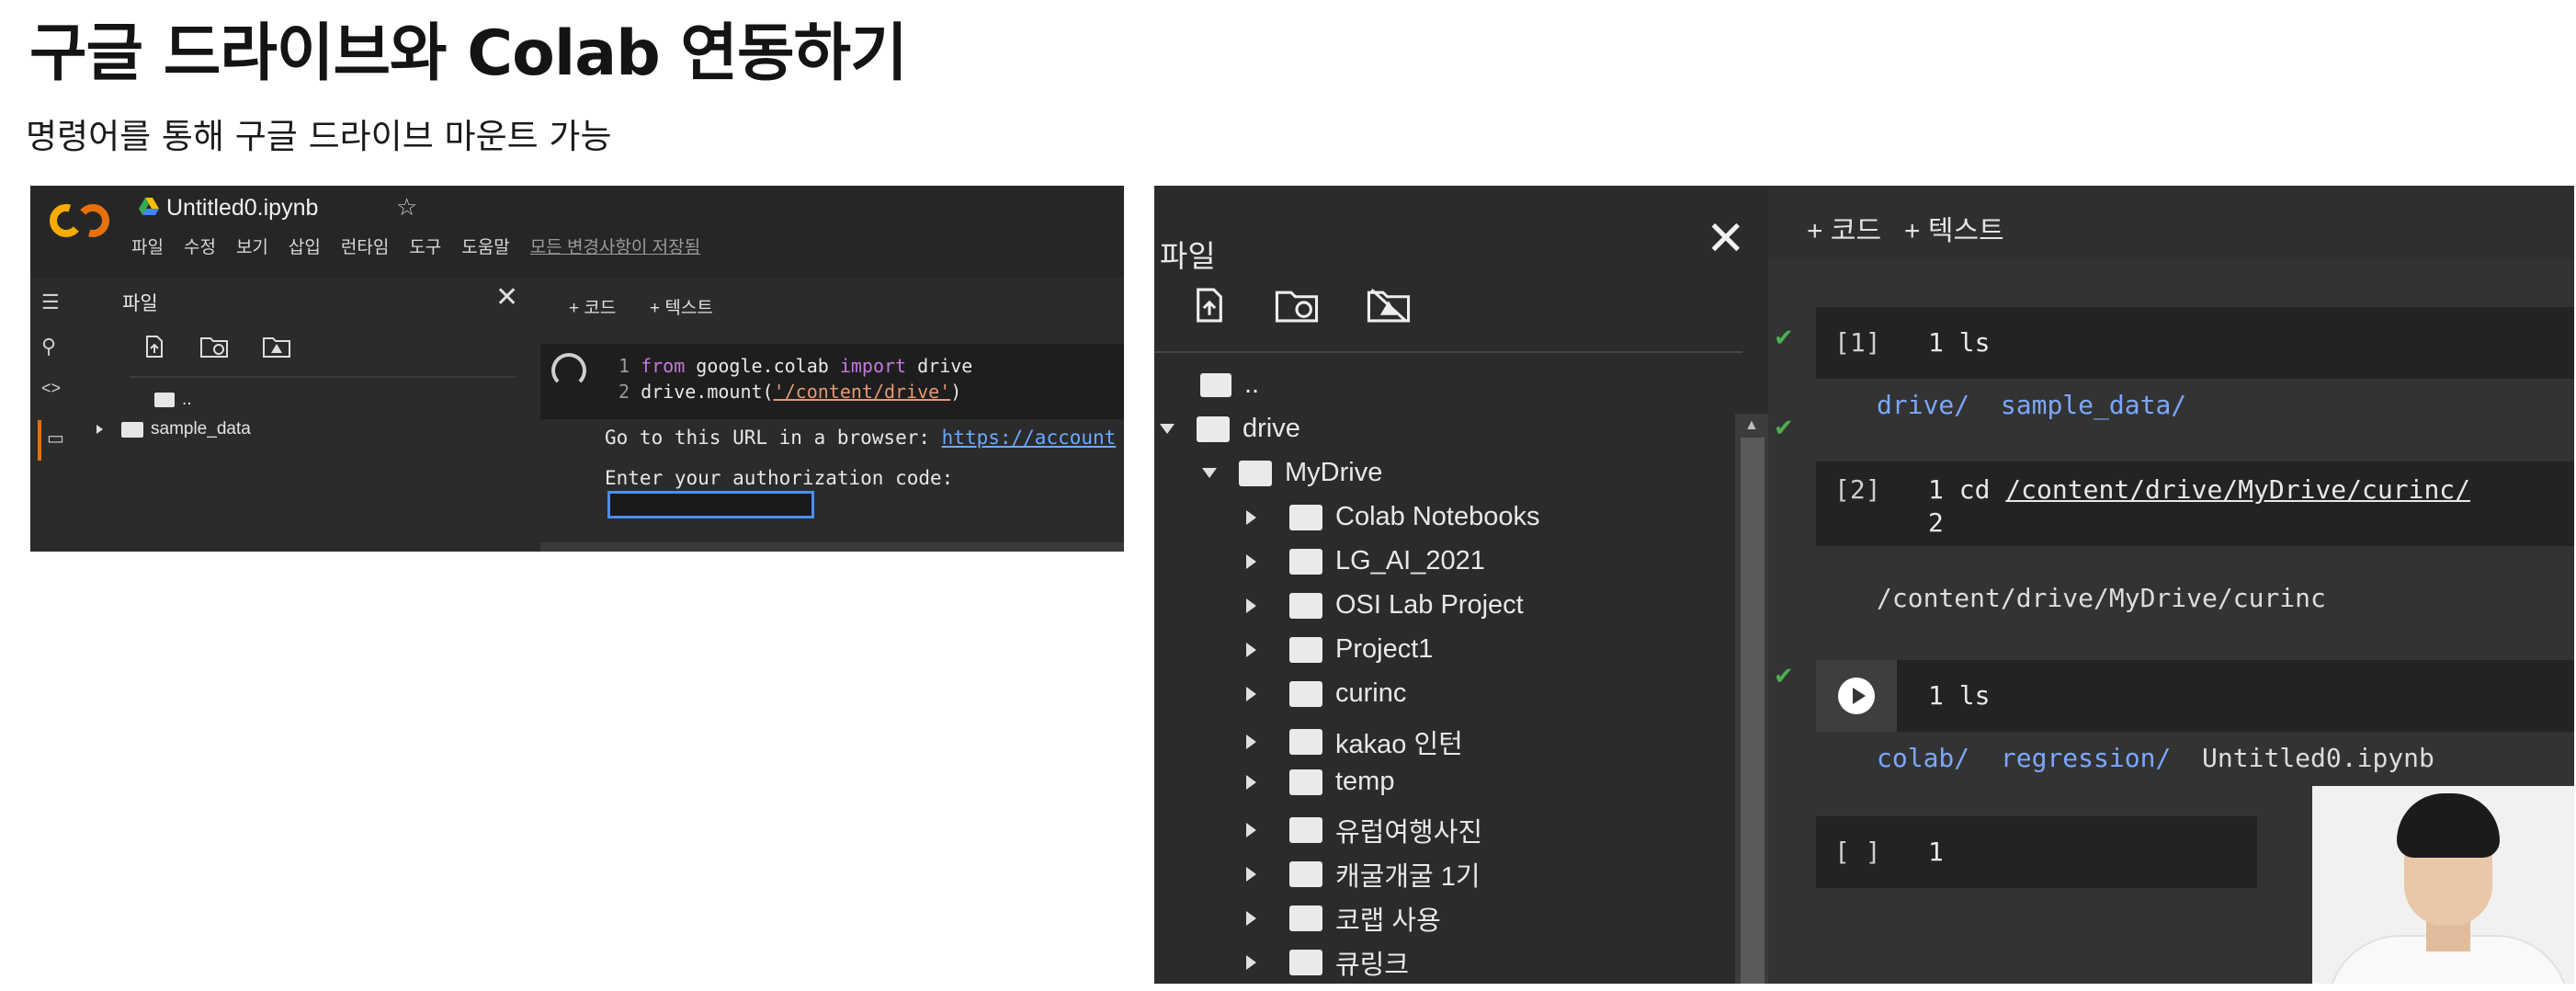 This screenshot has width=2576, height=991. Describe the element at coordinates (48, 347) in the screenshot. I see `search-icon: ⚲` at that location.